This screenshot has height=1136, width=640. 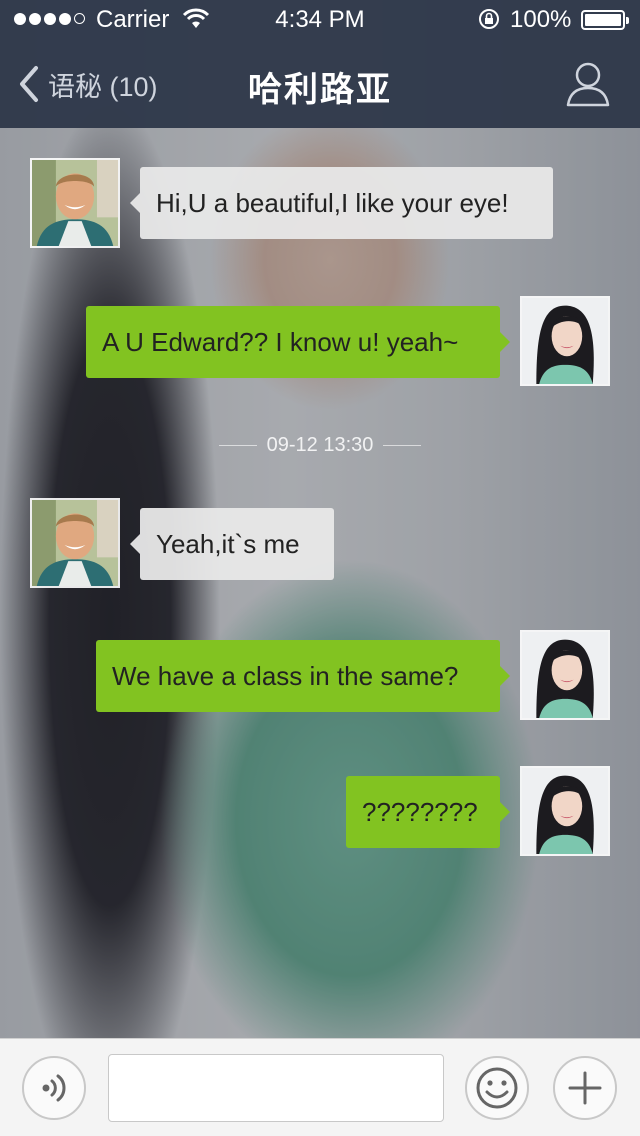 What do you see at coordinates (303, 676) in the screenshot?
I see `outgoing-message-bubble: We have a class in the same?` at bounding box center [303, 676].